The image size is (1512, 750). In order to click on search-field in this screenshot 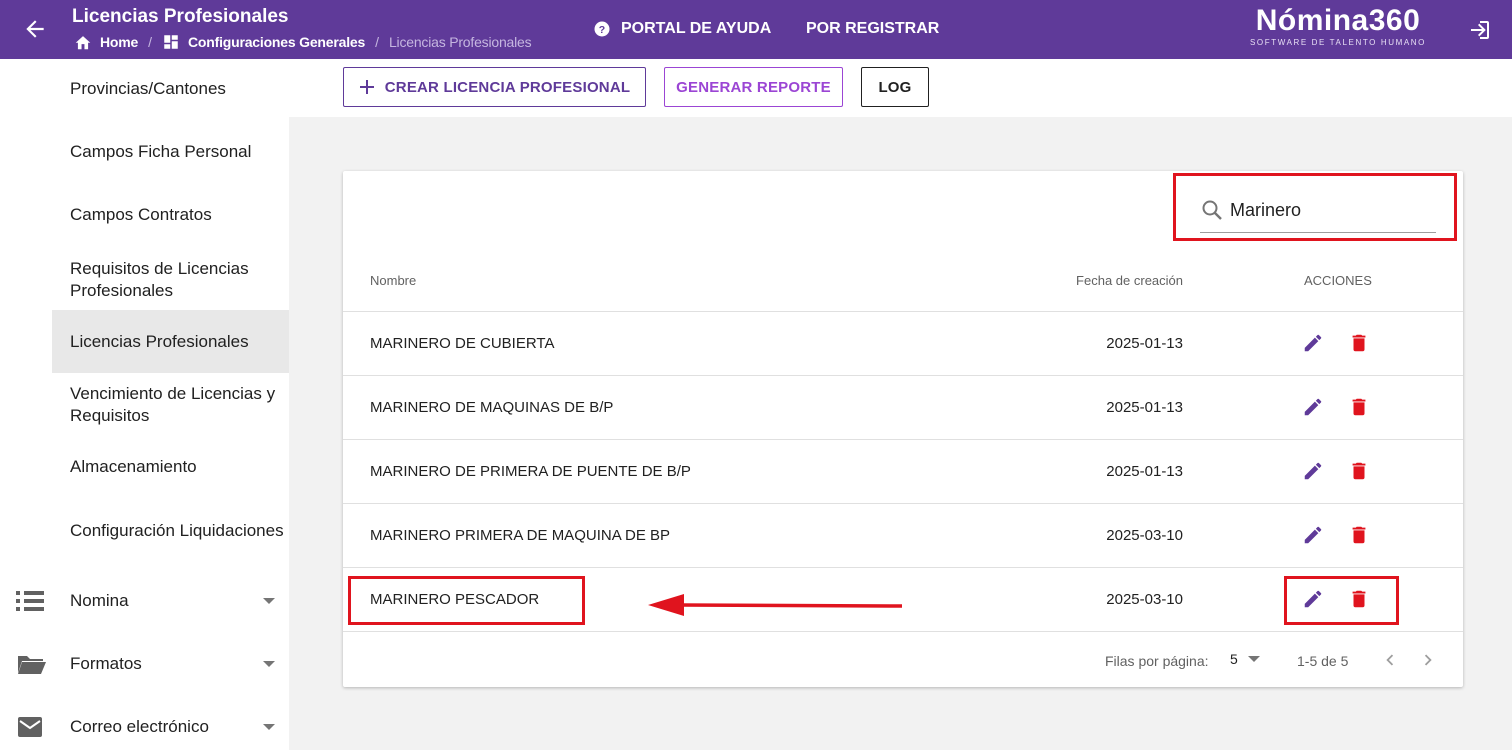, I will do `click(1318, 210)`.